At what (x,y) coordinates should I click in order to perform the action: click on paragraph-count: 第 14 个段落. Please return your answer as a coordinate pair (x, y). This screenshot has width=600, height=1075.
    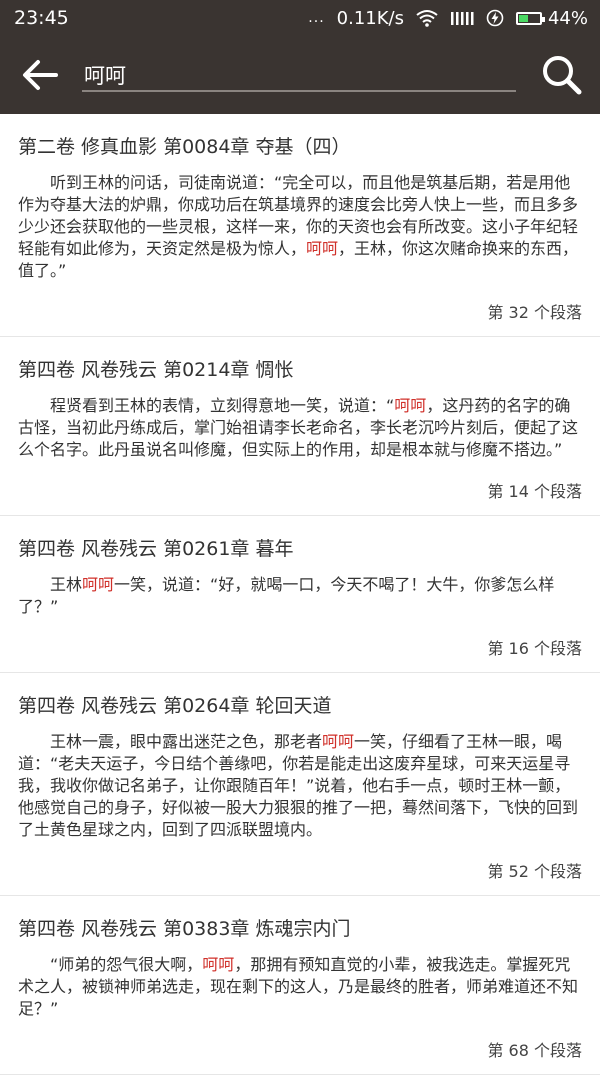
    Looking at the image, I should click on (534, 491).